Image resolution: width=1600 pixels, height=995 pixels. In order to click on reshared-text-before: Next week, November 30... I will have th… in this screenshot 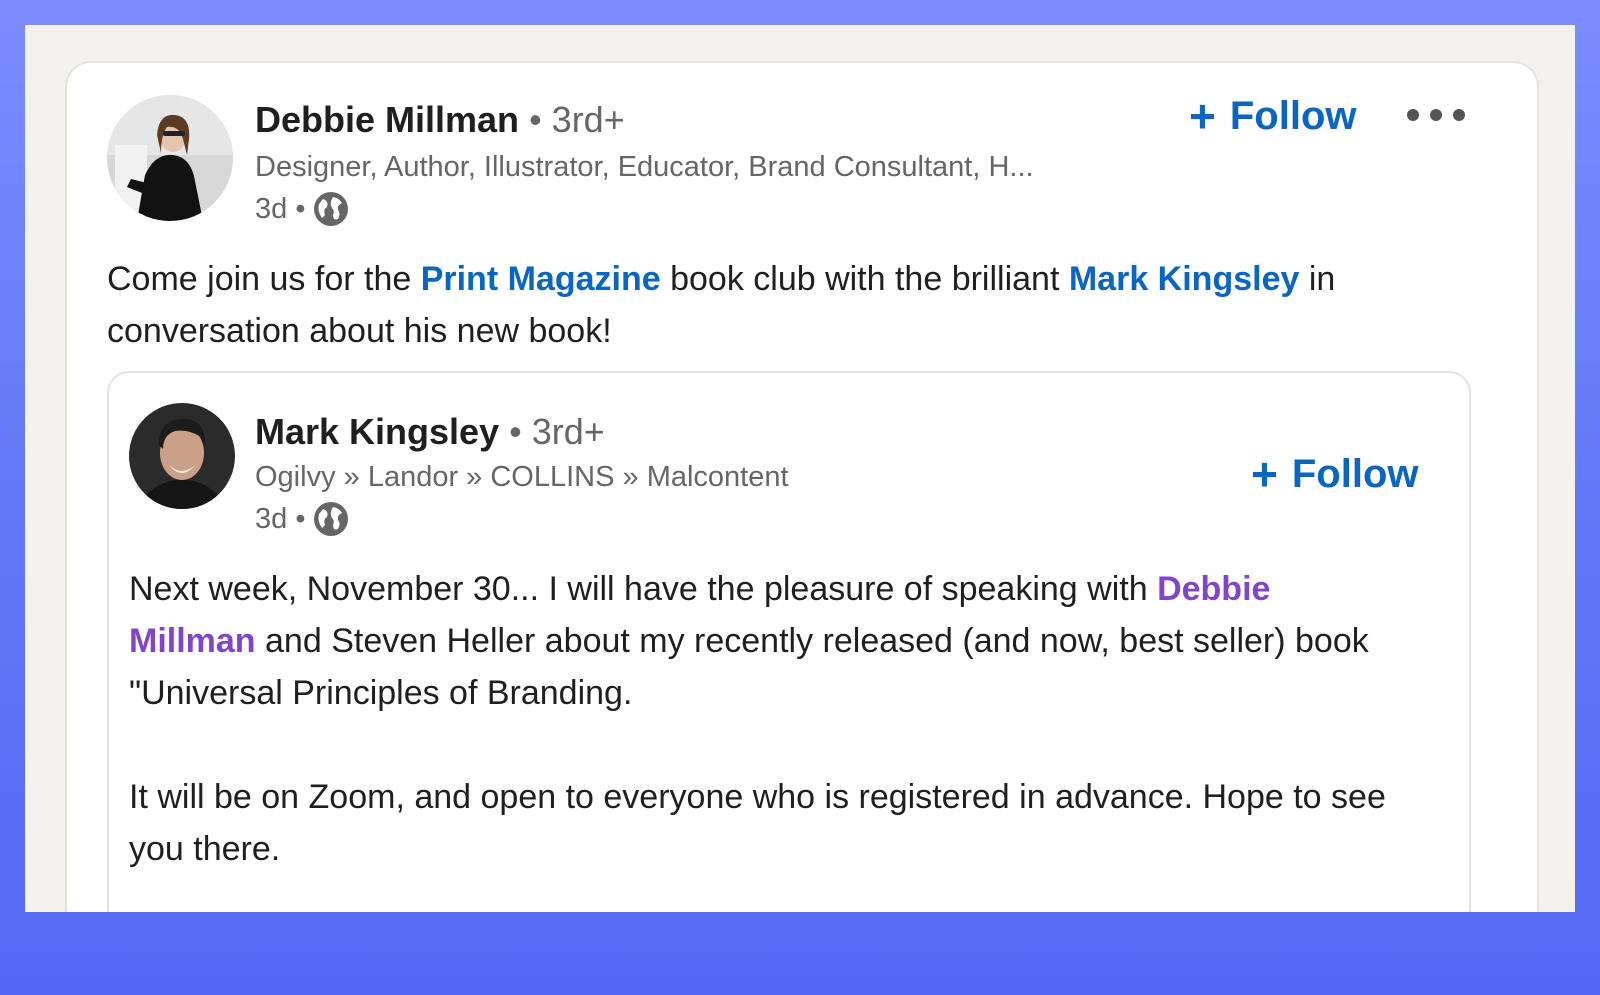, I will do `click(643, 589)`.